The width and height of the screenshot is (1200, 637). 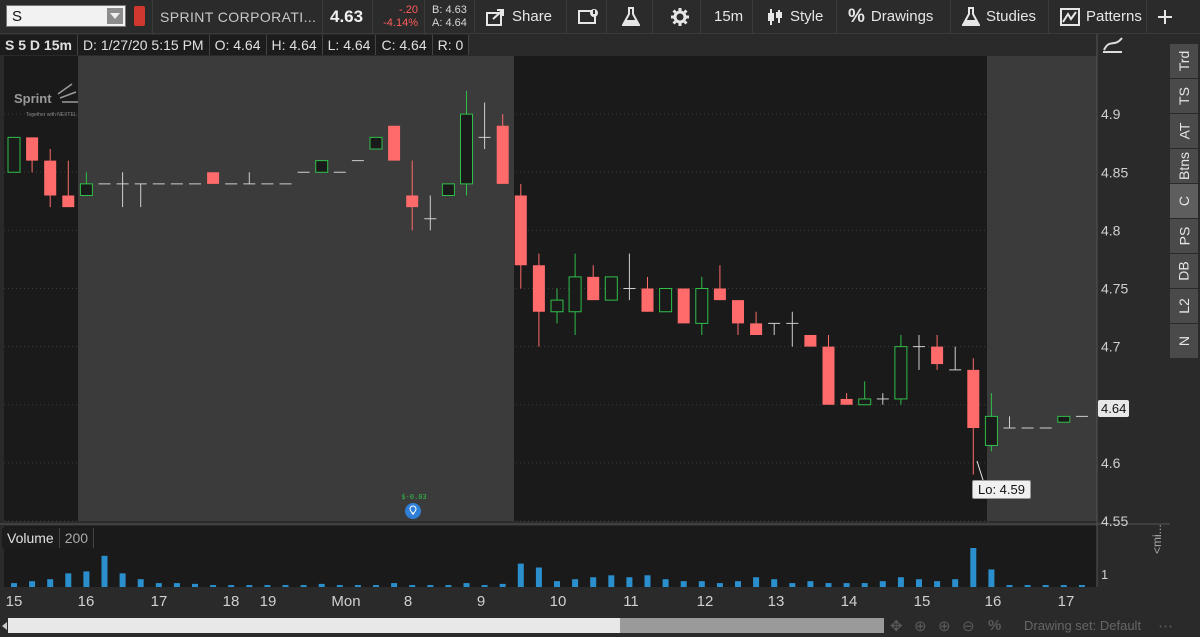 What do you see at coordinates (1184, 131) in the screenshot?
I see `side-tab-2: AT` at bounding box center [1184, 131].